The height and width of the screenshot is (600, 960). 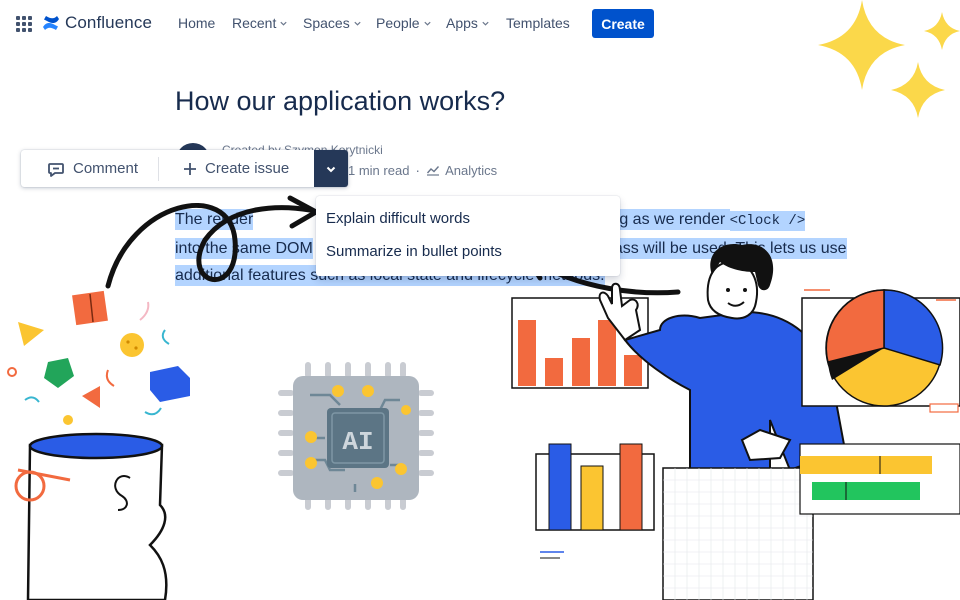 I want to click on confluence-logo-icon, so click(x=51, y=23).